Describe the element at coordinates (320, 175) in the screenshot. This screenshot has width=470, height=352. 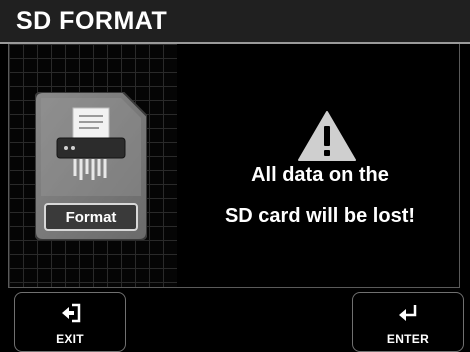
I see `warning-message-line-1: All data on the` at that location.